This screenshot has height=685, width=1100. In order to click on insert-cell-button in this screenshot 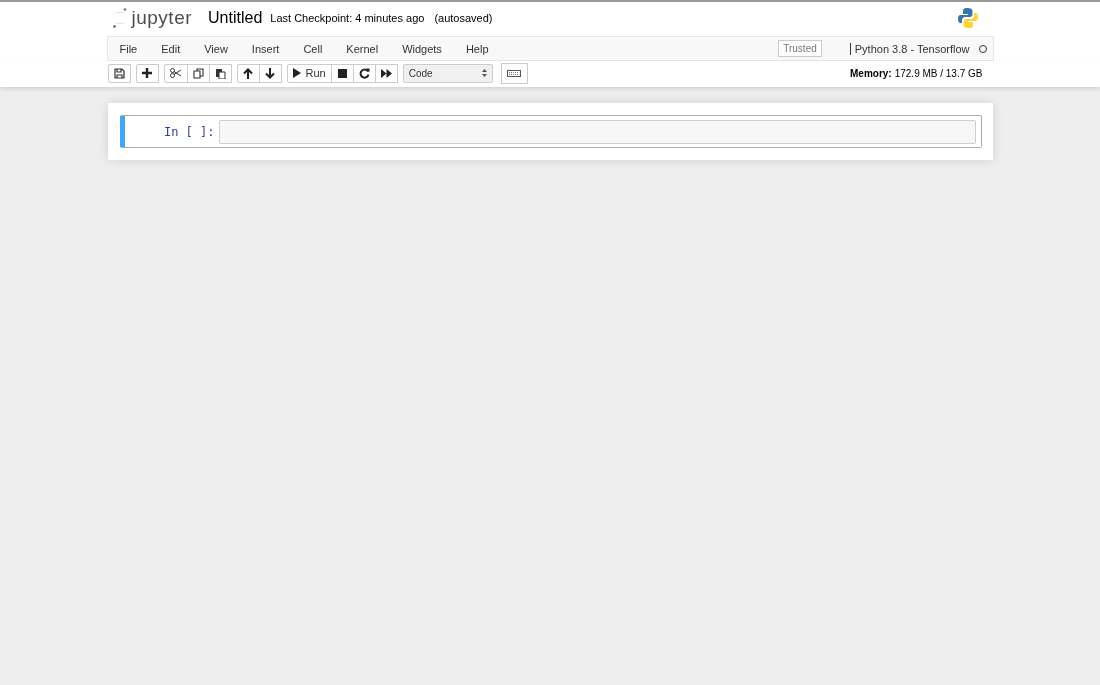, I will do `click(147, 73)`.